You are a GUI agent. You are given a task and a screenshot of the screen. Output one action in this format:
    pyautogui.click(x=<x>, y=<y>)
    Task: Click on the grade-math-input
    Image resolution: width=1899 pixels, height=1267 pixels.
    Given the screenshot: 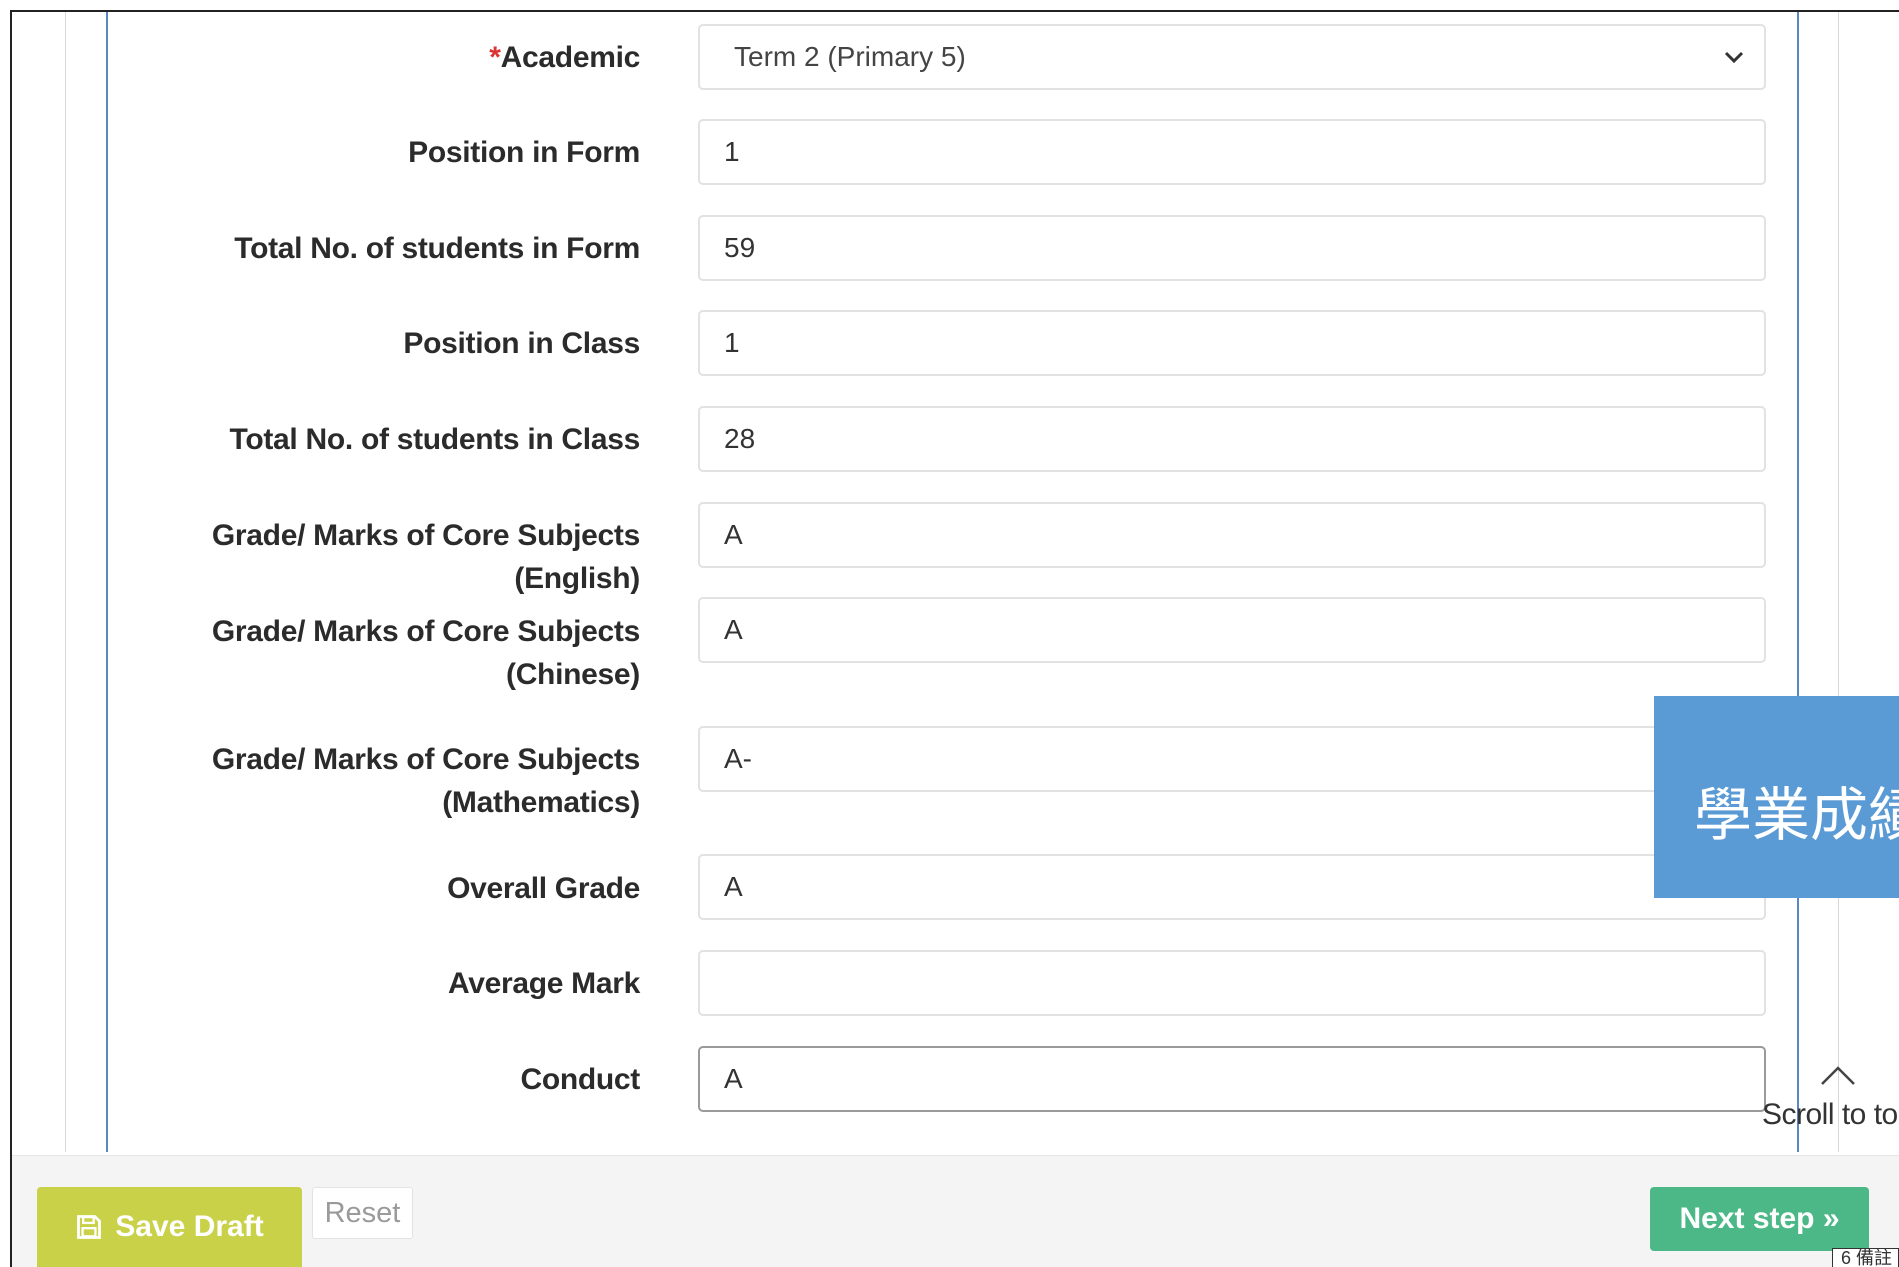 What is the action you would take?
    pyautogui.click(x=1232, y=759)
    